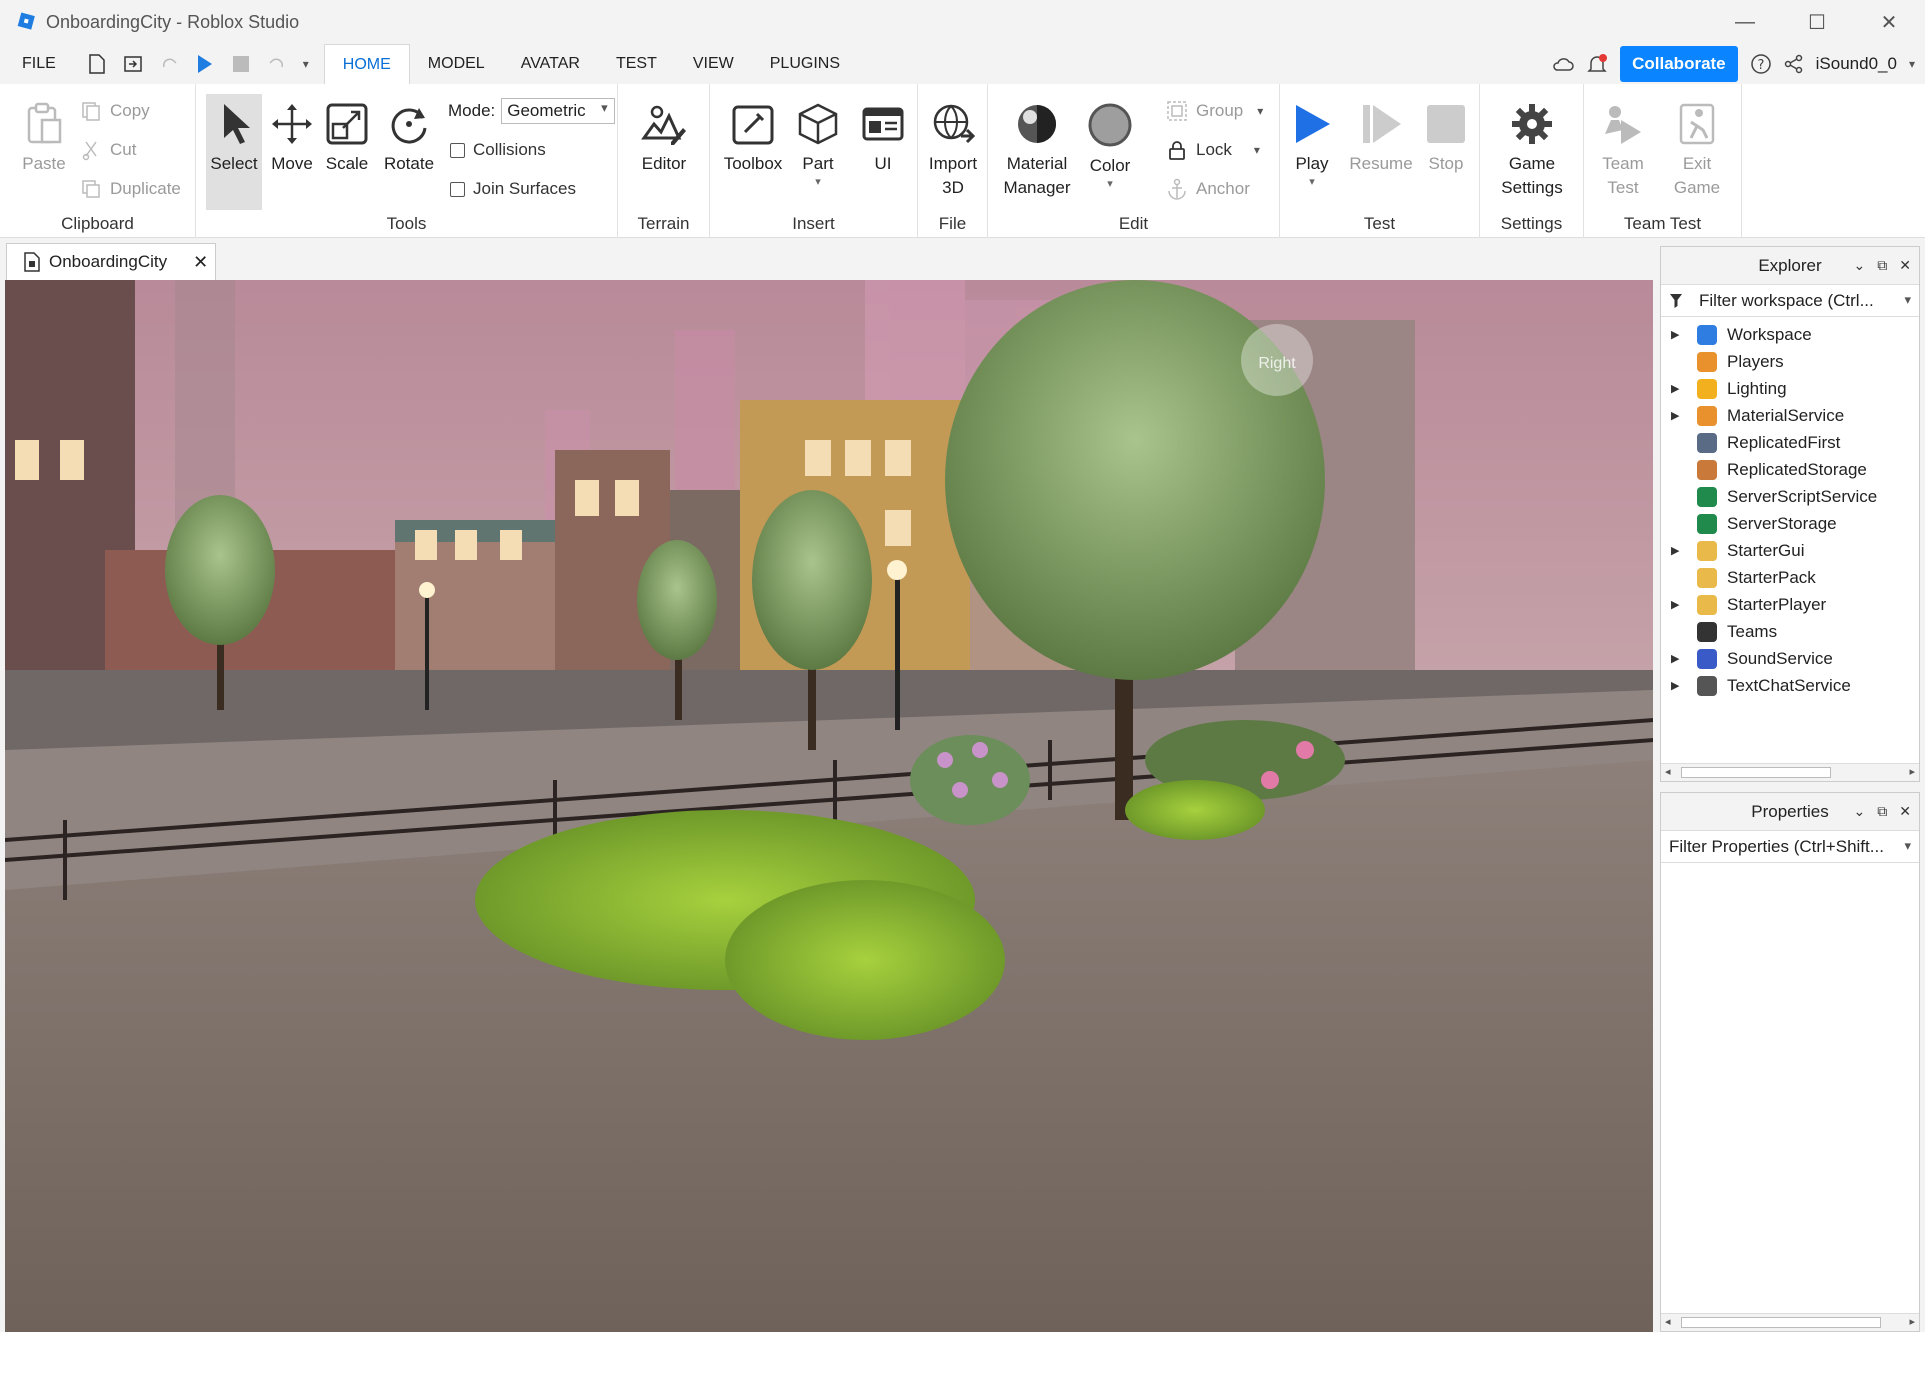  What do you see at coordinates (1532, 151) in the screenshot?
I see `game-settings-button: Game Settings` at bounding box center [1532, 151].